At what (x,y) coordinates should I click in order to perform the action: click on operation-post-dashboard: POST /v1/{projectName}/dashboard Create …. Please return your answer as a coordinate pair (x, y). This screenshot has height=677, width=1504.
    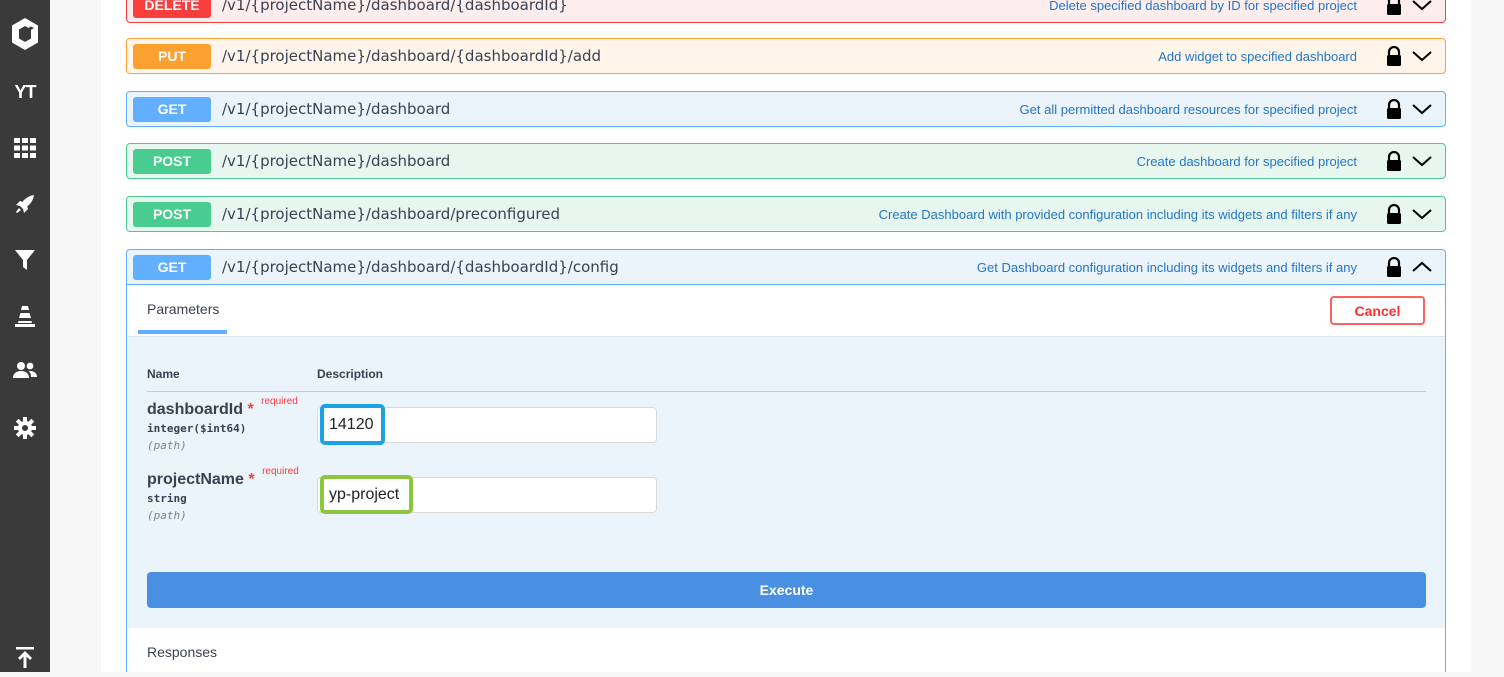
    Looking at the image, I should click on (786, 161).